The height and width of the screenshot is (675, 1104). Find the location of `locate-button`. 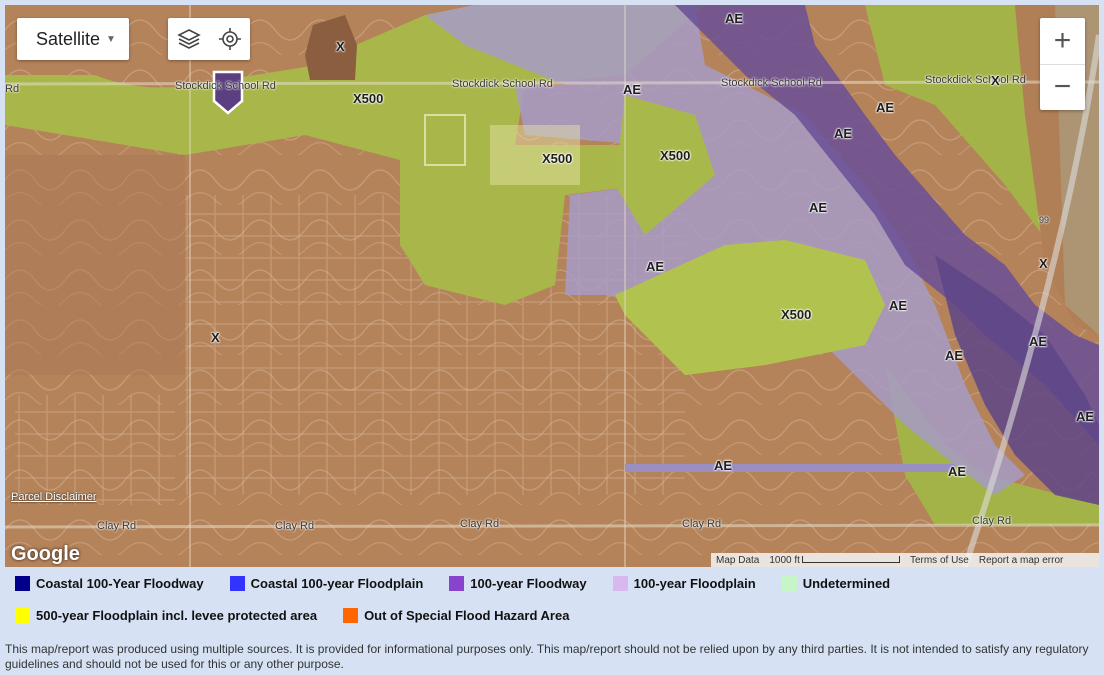

locate-button is located at coordinates (230, 39).